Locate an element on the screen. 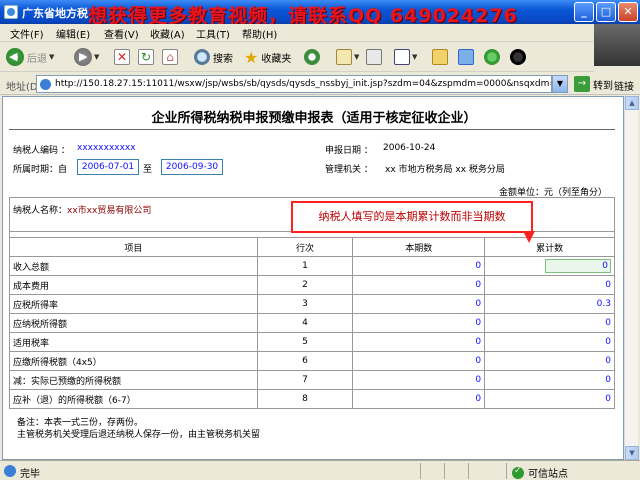  document-icon is located at coordinates (402, 57).